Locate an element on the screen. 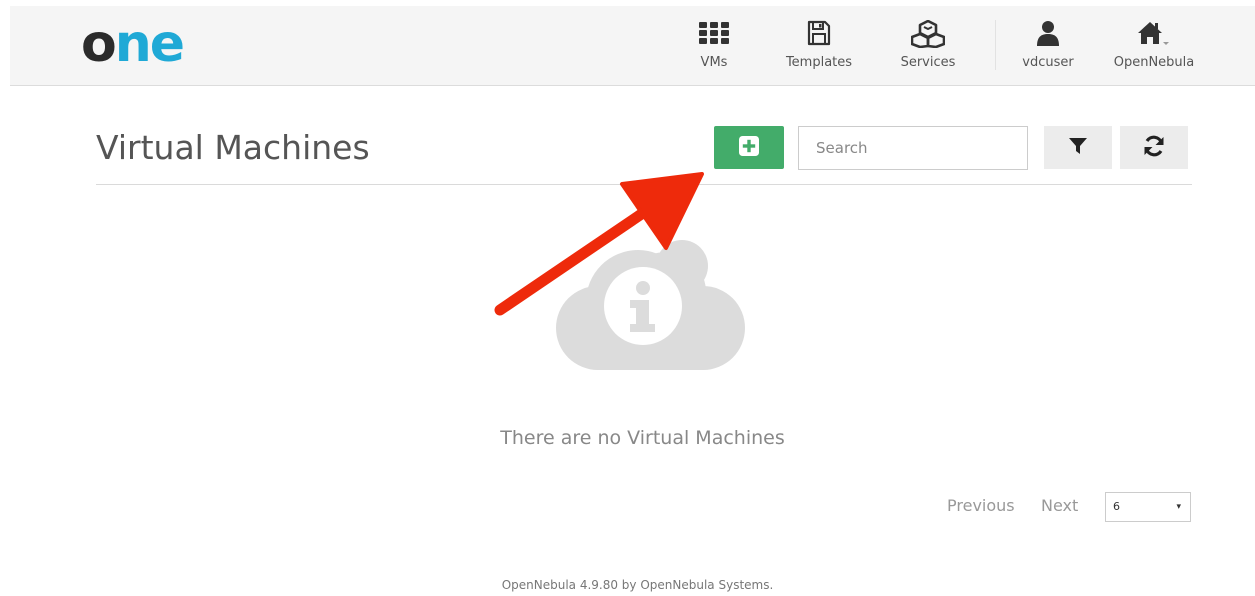 This screenshot has height=596, width=1255. filter-button is located at coordinates (1078, 147).